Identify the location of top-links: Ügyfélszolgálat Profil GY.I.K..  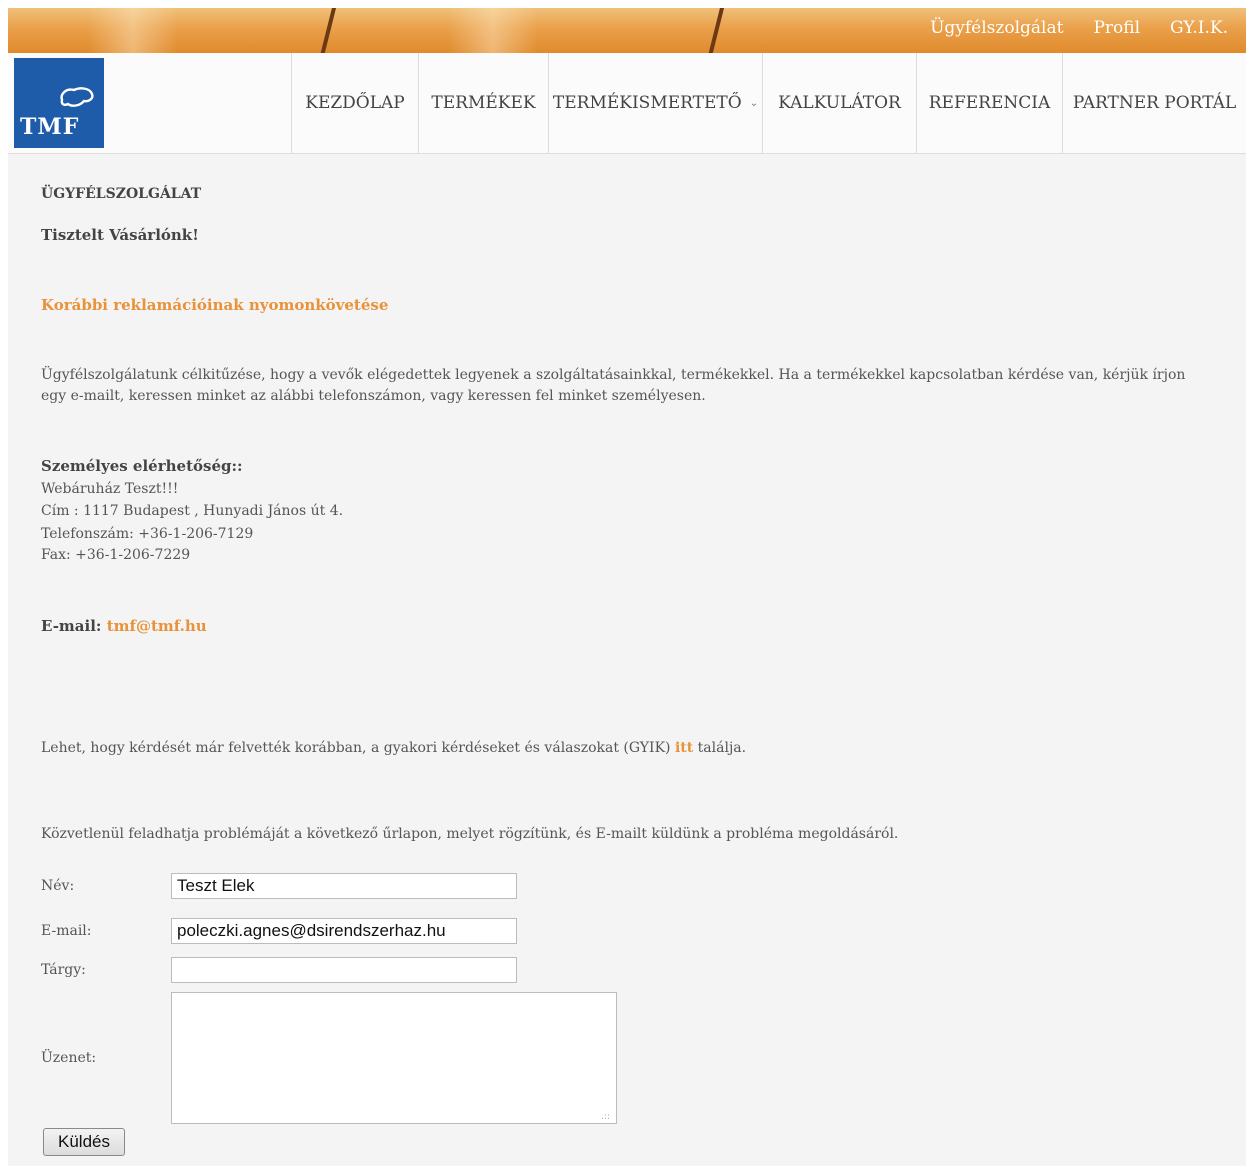
(1079, 28).